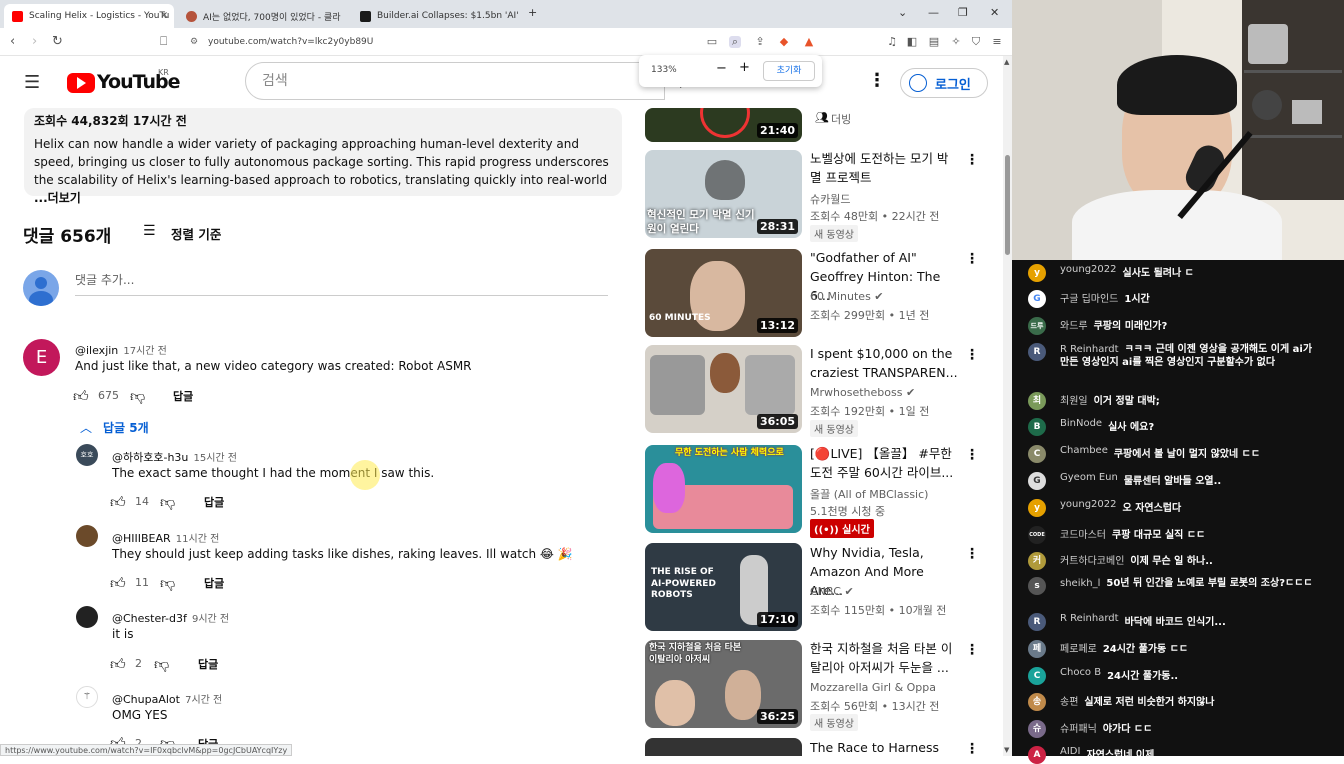 The image size is (1344, 764). Describe the element at coordinates (196, 233) in the screenshot. I see `sort-button: 정렬 기준` at that location.